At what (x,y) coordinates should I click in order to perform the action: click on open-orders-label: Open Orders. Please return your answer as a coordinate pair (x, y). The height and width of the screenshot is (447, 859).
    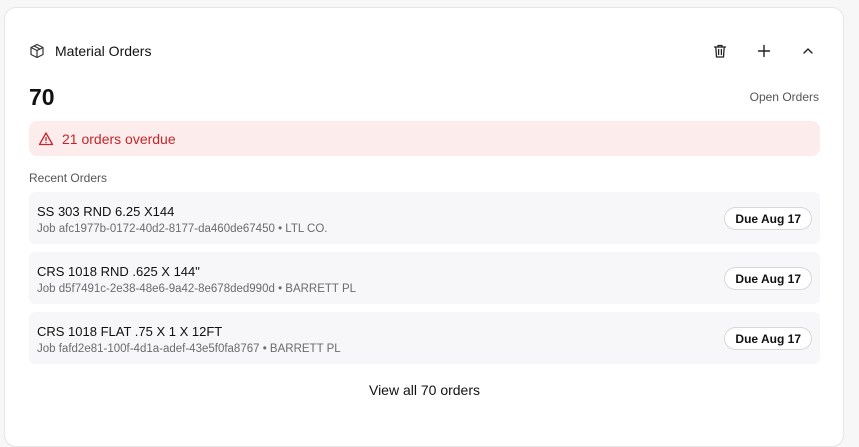
    Looking at the image, I should click on (784, 97).